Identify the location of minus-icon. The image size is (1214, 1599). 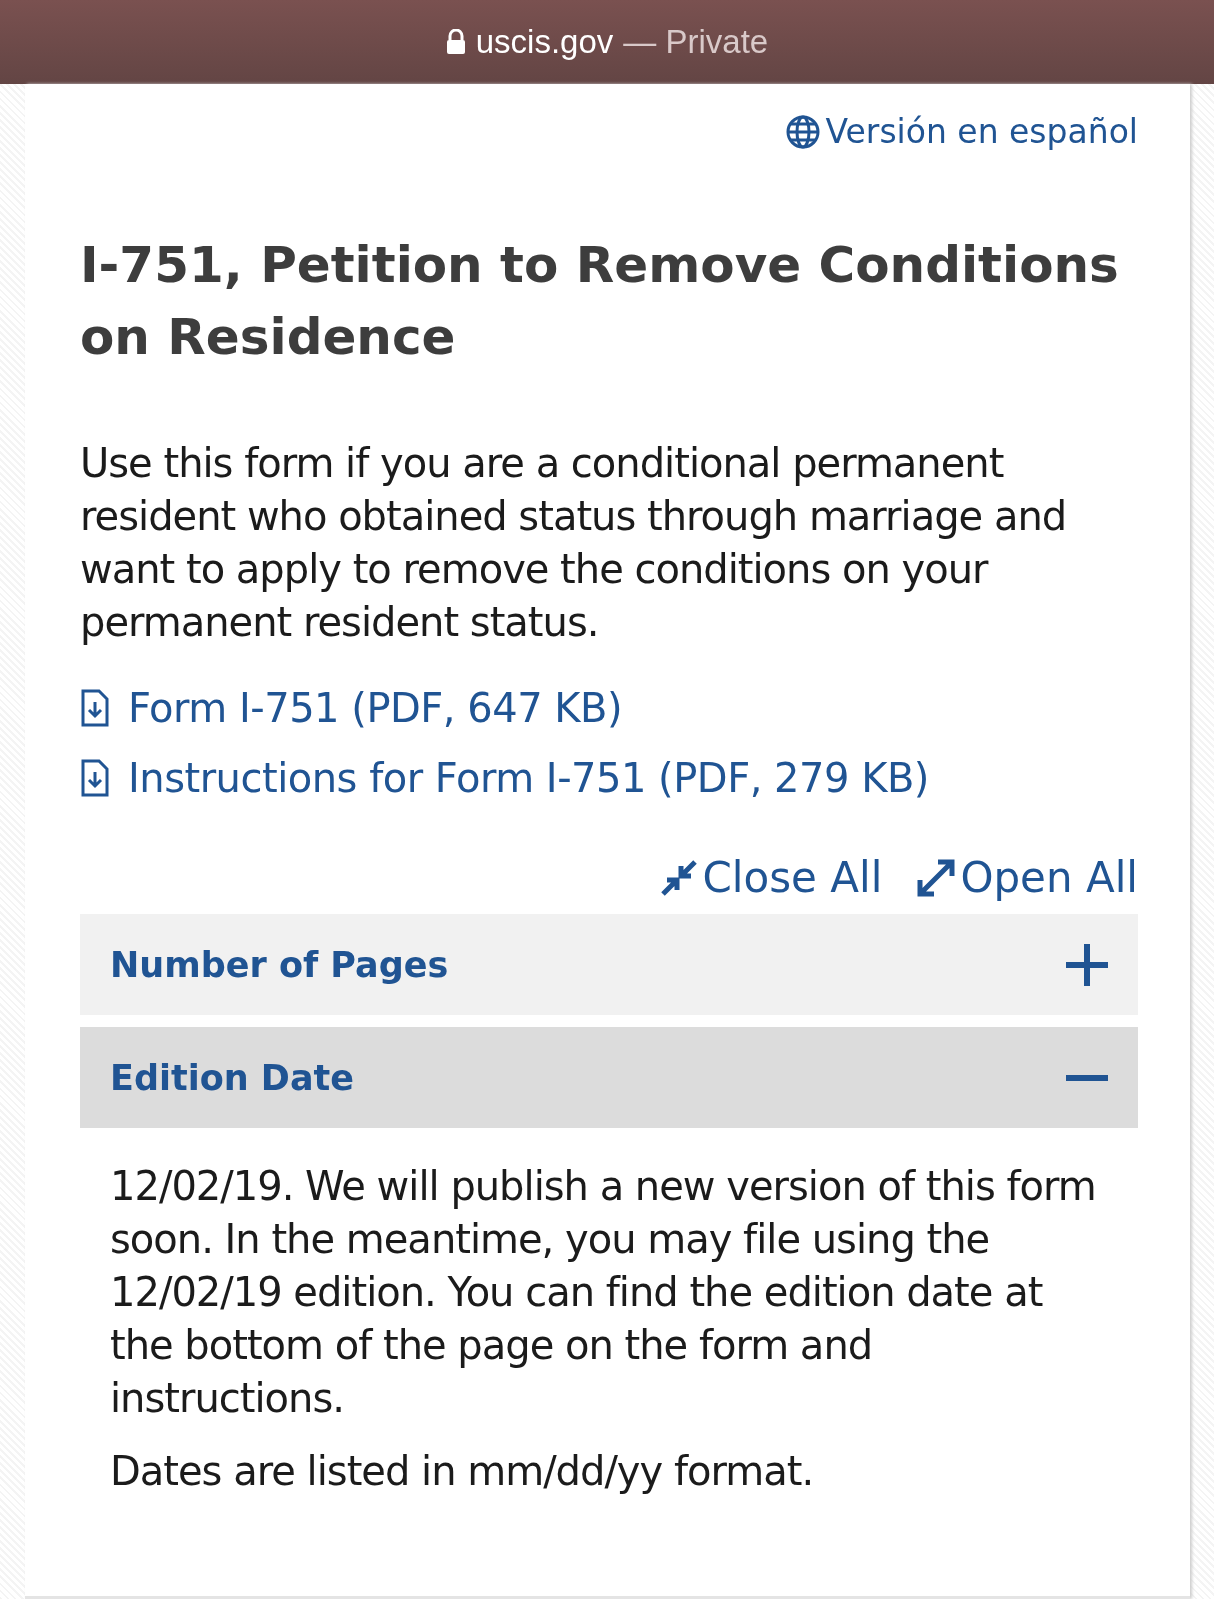
(1087, 1077).